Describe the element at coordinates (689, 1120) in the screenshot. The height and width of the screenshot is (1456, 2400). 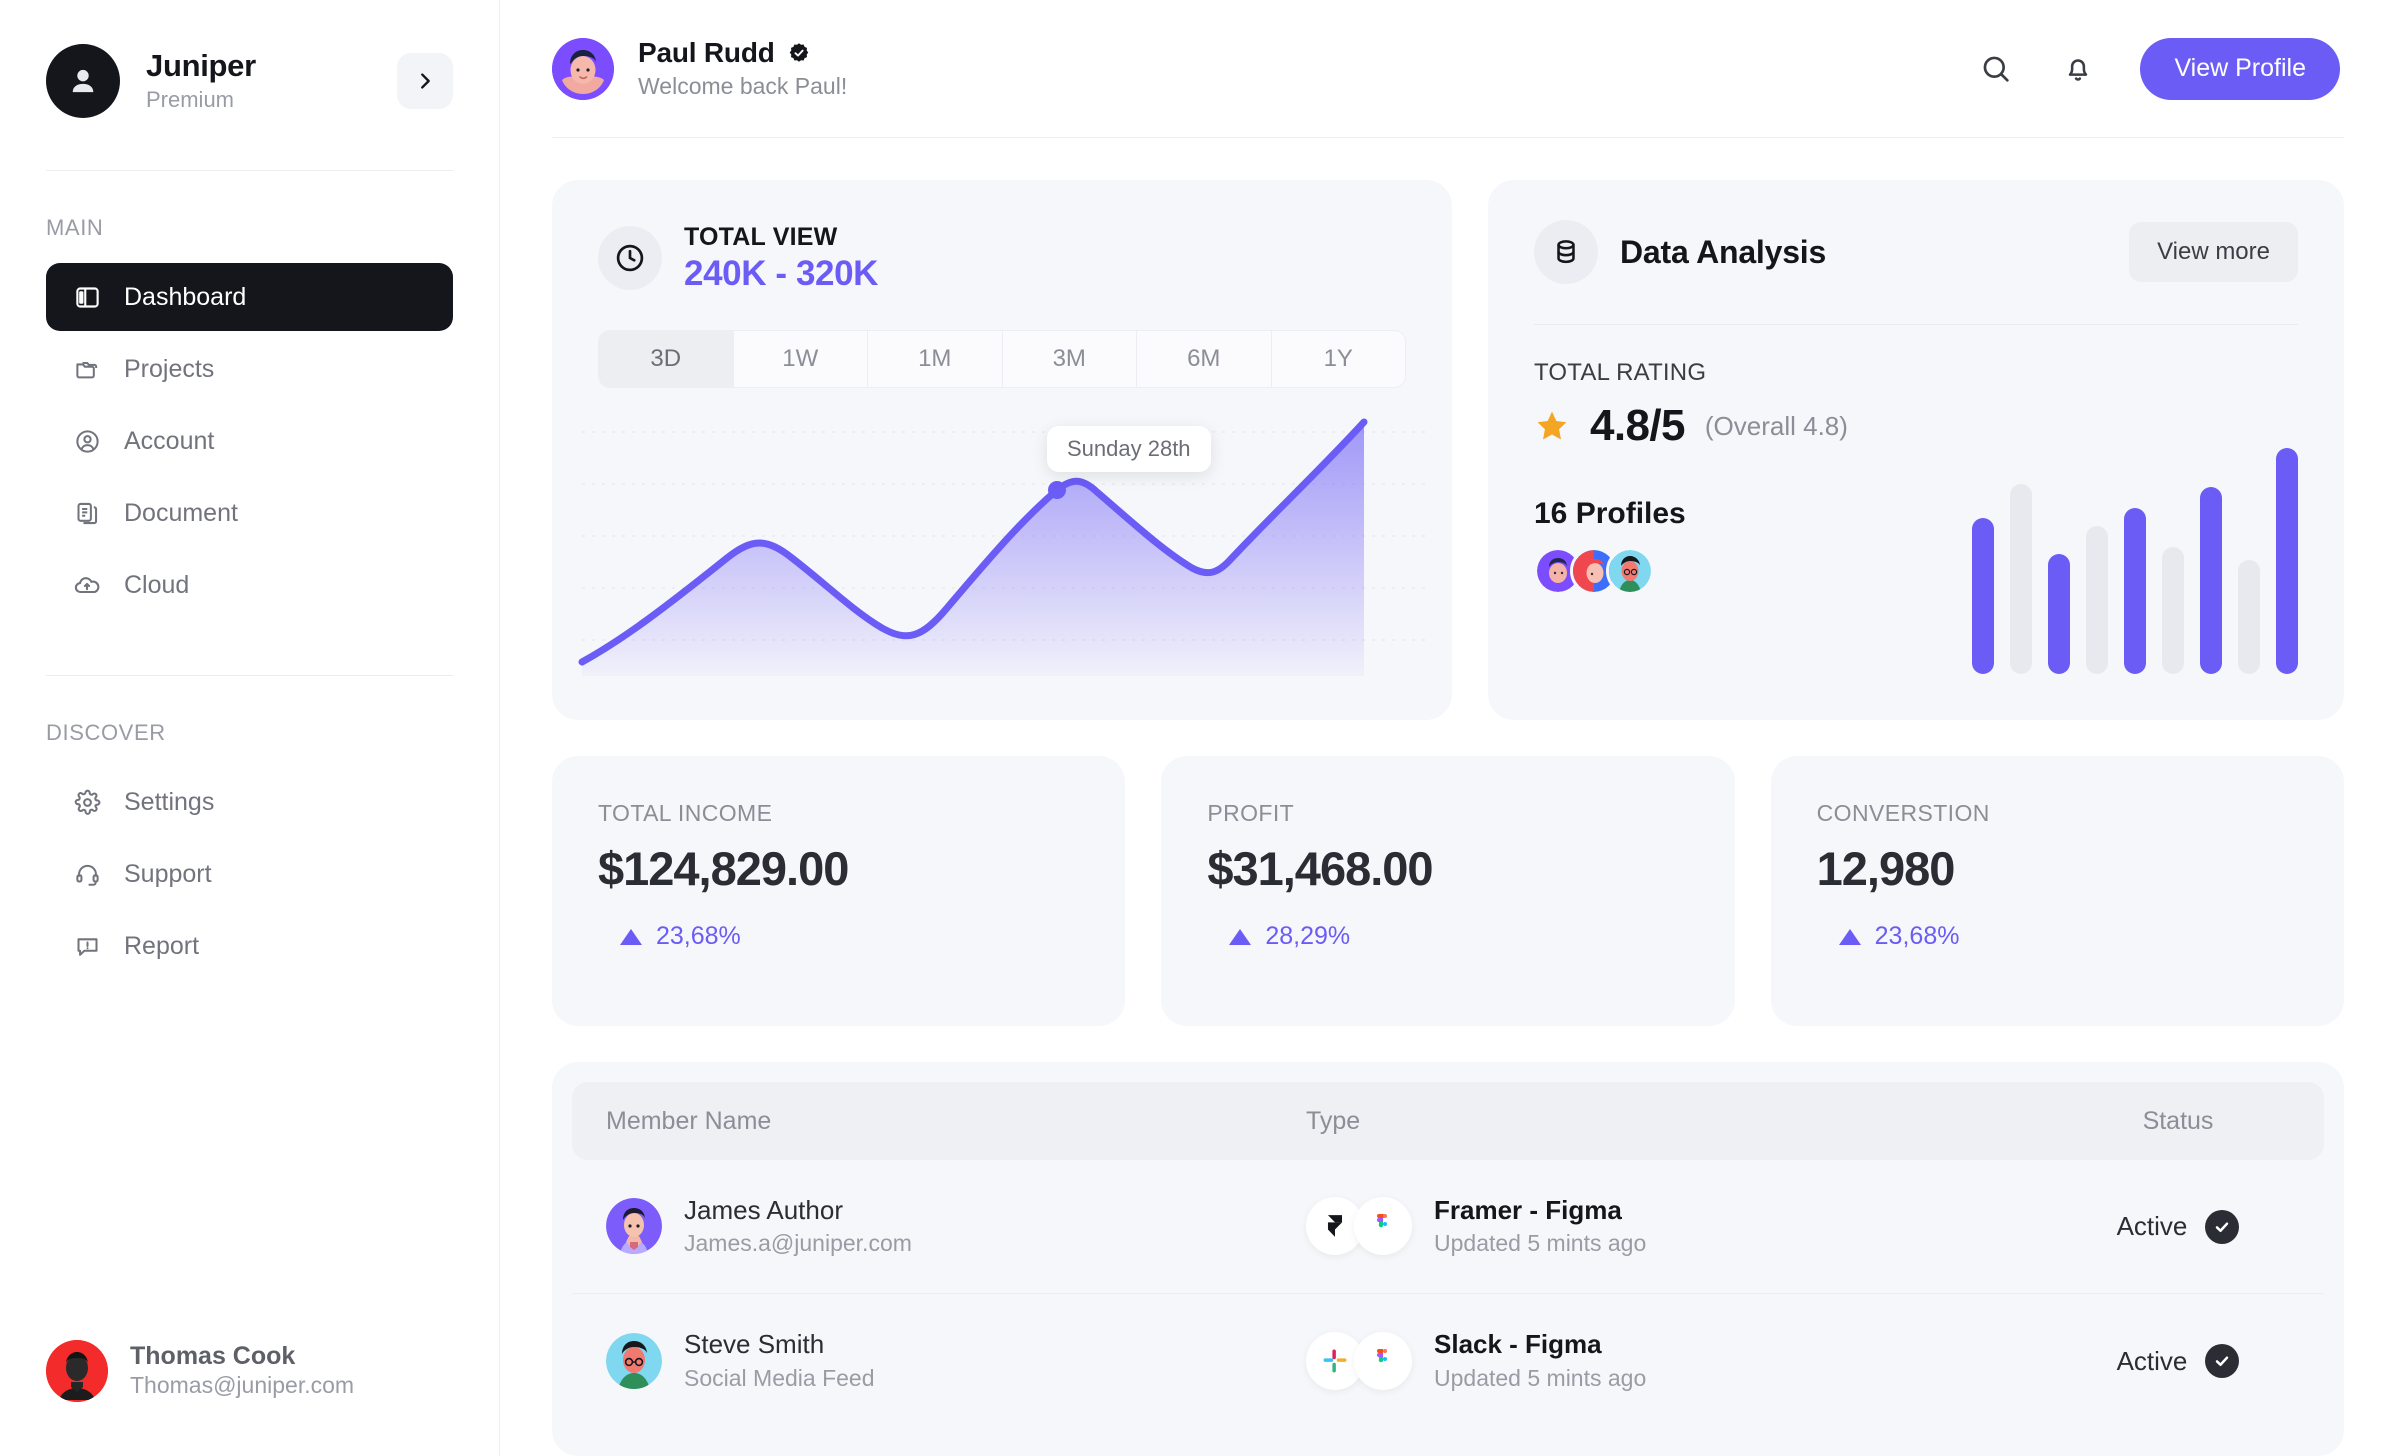
I see `column-header-member-name: Member Name` at that location.